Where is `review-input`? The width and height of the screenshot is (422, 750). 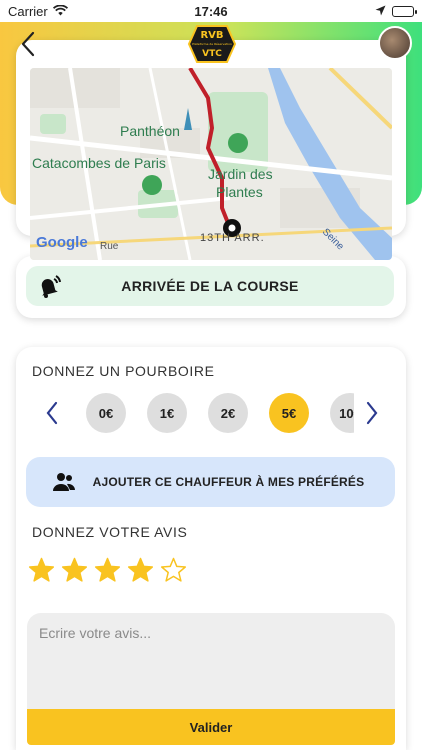
review-input is located at coordinates (211, 661).